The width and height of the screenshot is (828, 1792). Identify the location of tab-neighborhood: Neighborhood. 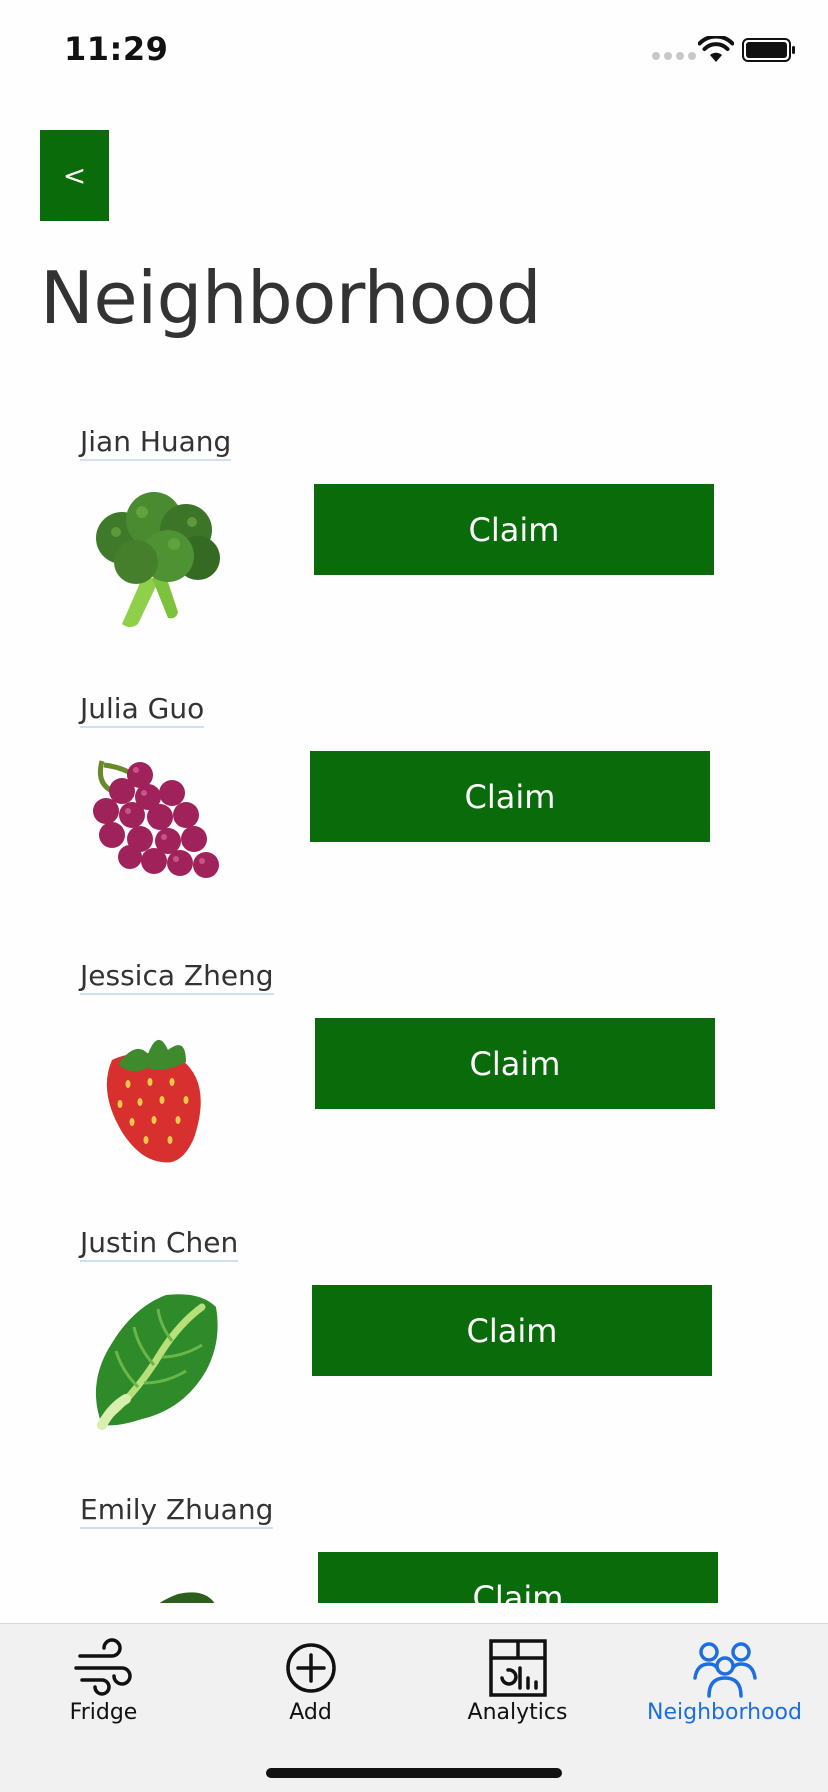
(724, 1679).